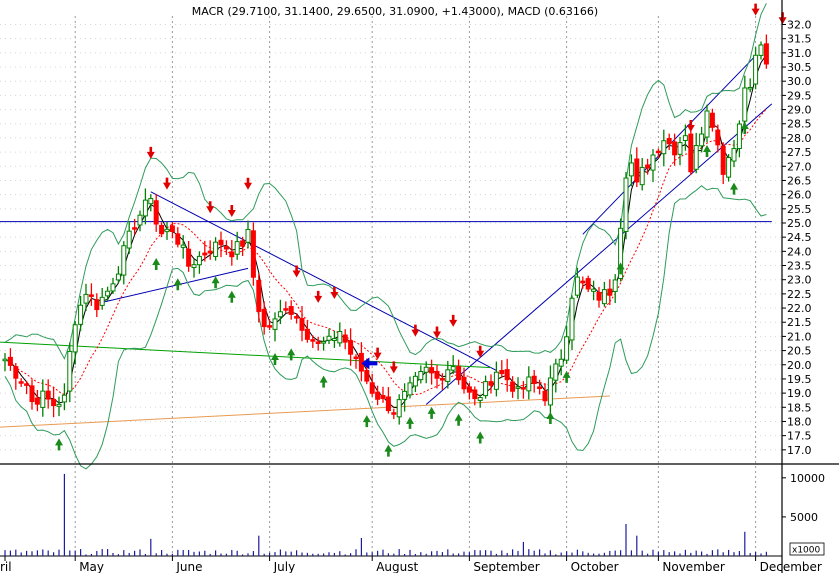  Describe the element at coordinates (799, 39) in the screenshot. I see `price-tick-label-29: 31.5` at that location.